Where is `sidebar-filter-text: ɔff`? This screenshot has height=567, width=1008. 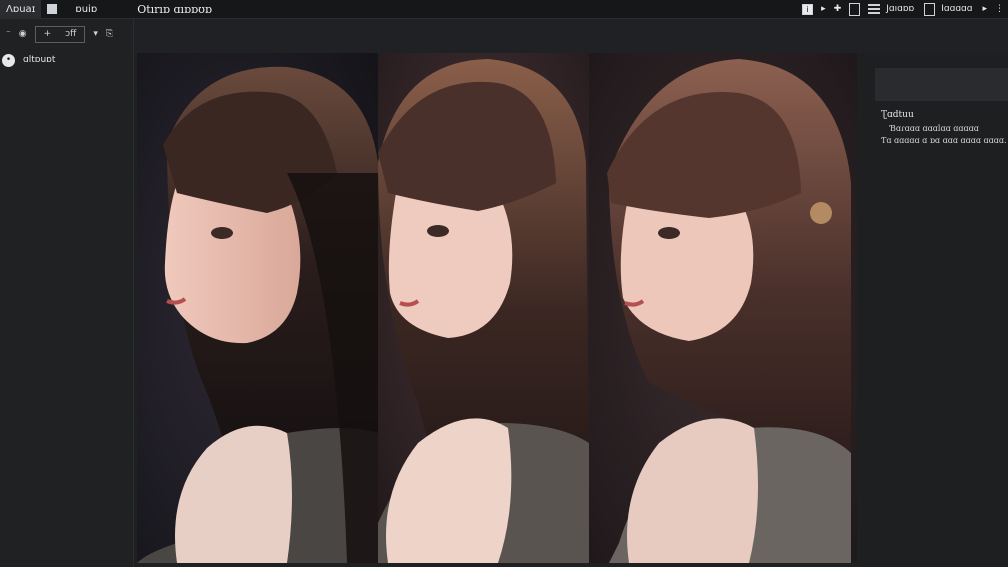
sidebar-filter-text: ɔff is located at coordinates (71, 34).